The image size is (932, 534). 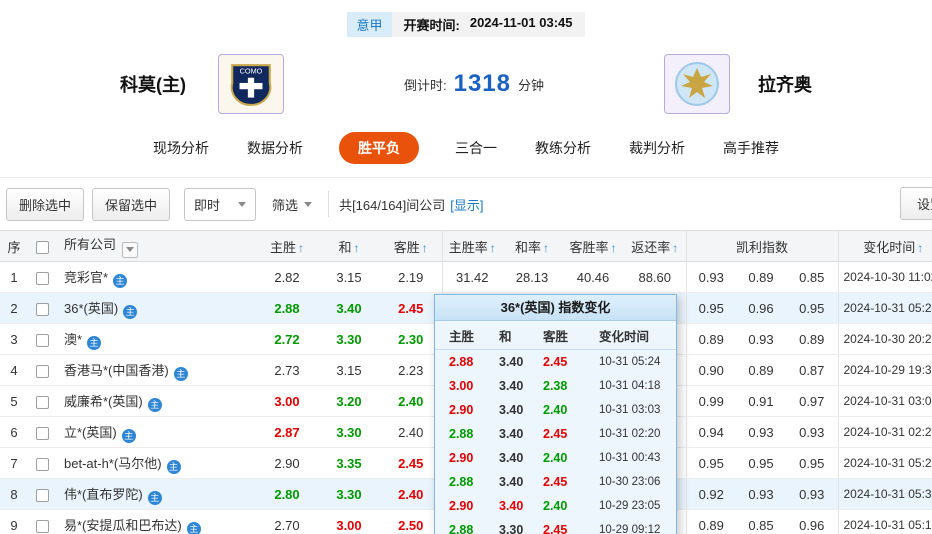 What do you see at coordinates (630, 362) in the screenshot?
I see `popup-change-time: 10-31 05:24` at bounding box center [630, 362].